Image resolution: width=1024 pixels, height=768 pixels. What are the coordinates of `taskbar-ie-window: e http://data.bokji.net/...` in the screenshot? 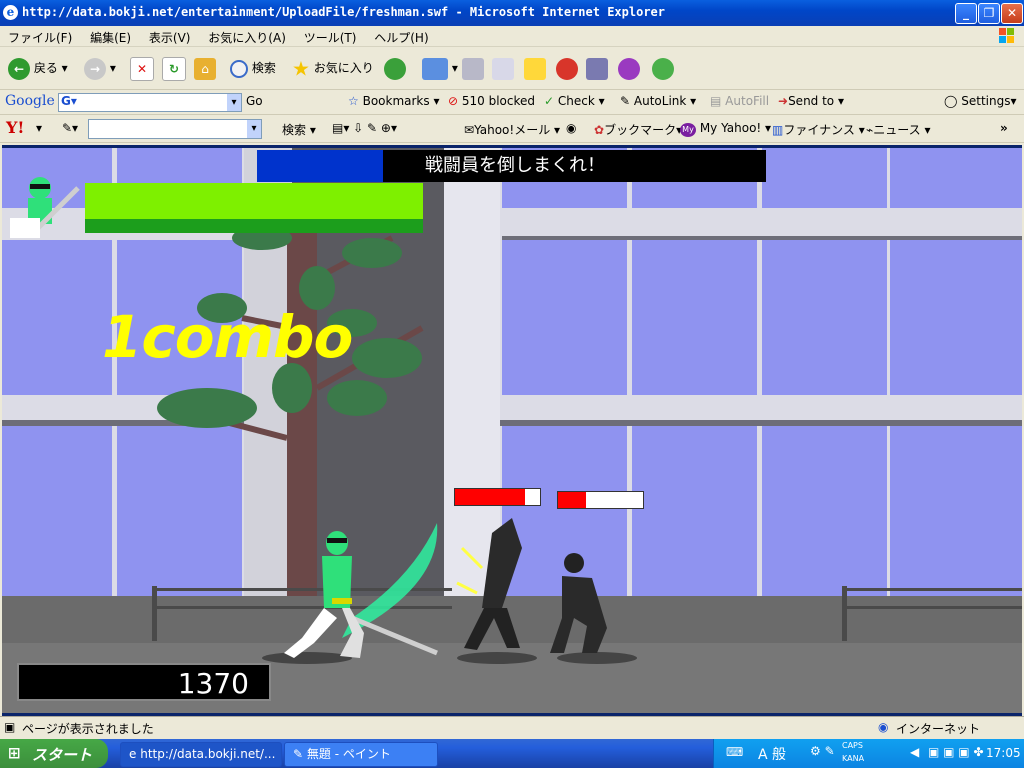 It's located at (201, 754).